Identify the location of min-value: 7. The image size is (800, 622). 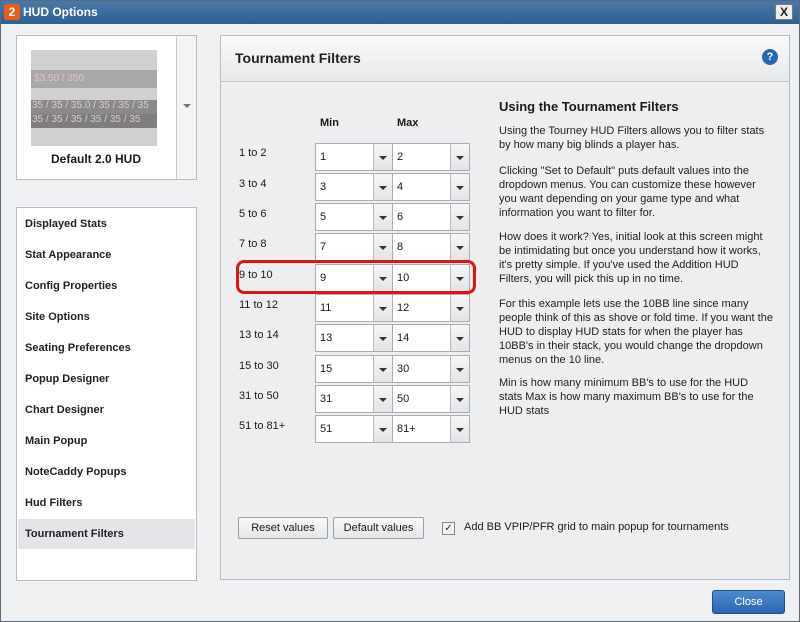
(323, 247).